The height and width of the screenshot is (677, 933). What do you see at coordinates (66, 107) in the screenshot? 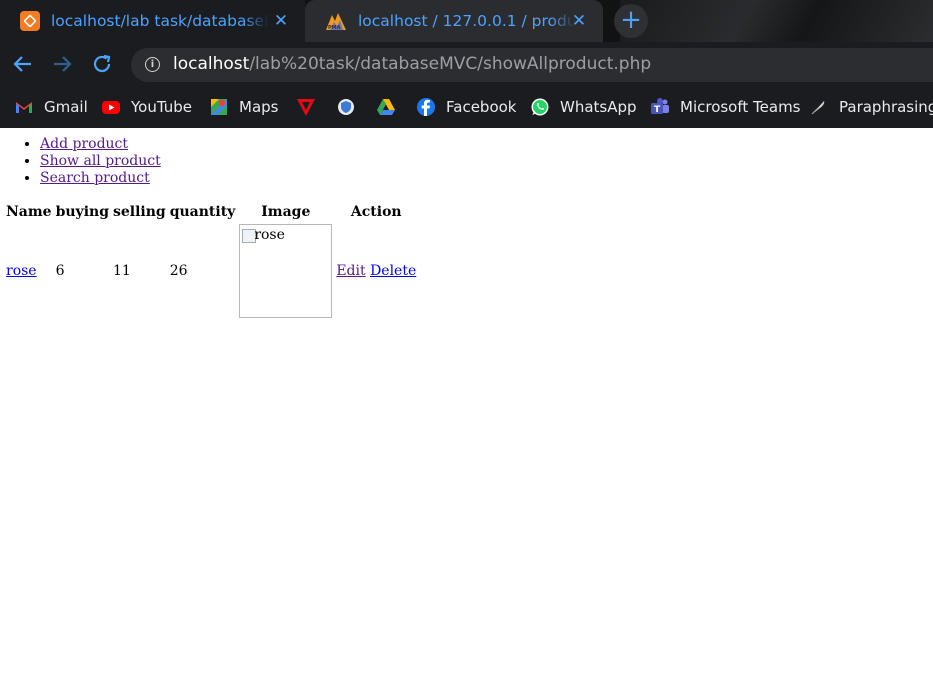
I see `bookmark-label: Gmail` at bounding box center [66, 107].